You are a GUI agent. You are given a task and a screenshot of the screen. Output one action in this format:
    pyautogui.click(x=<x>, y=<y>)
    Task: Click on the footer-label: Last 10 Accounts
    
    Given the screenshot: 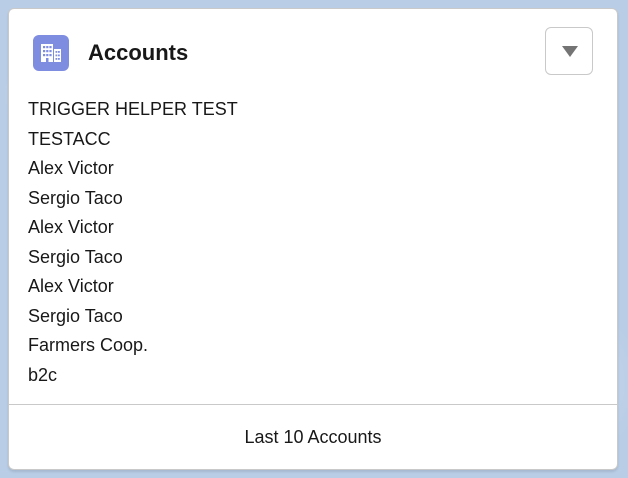 What is the action you would take?
    pyautogui.click(x=312, y=437)
    